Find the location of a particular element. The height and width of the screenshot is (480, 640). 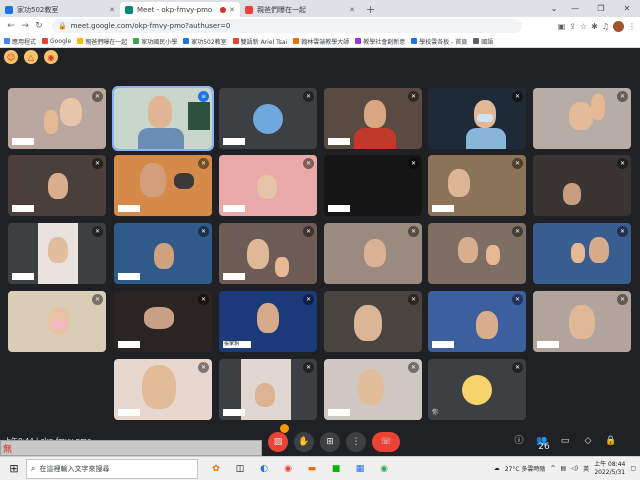

participant-tile: ✕ 張家玥 is located at coordinates (268, 321).